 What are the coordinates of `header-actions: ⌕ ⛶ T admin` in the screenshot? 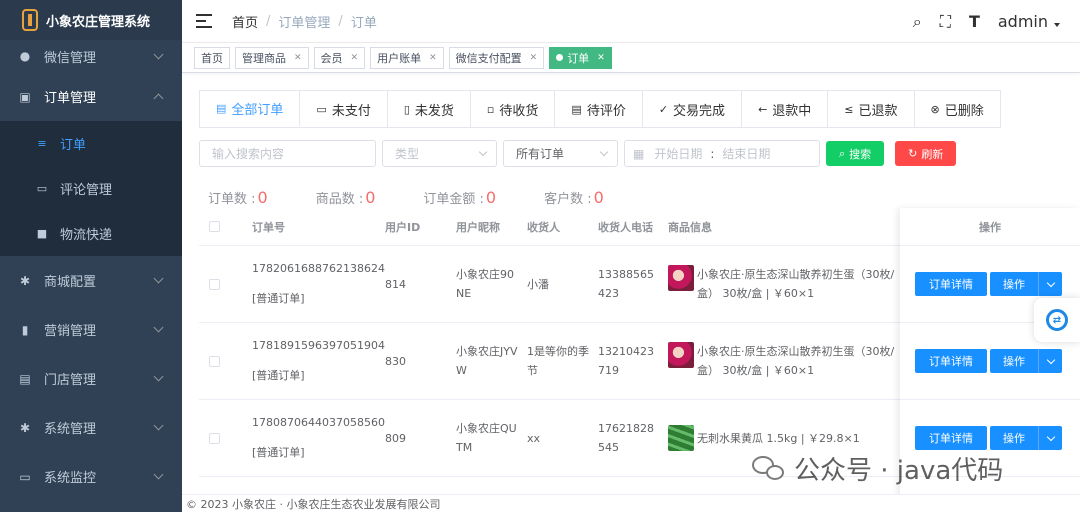 It's located at (977, 21).